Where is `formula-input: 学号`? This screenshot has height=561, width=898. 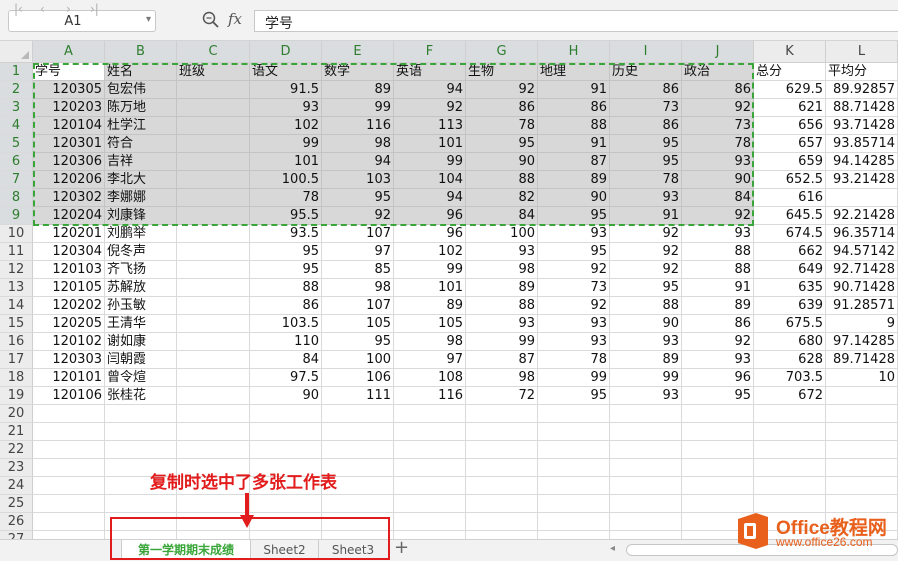 formula-input: 学号 is located at coordinates (576, 21).